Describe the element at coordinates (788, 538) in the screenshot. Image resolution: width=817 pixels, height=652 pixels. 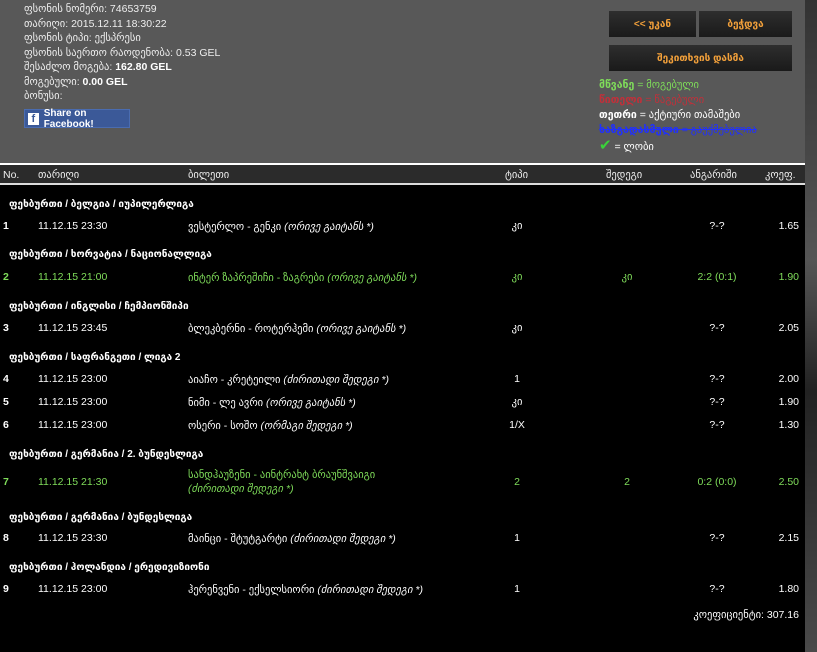
I see `row-coef: 2.15` at that location.